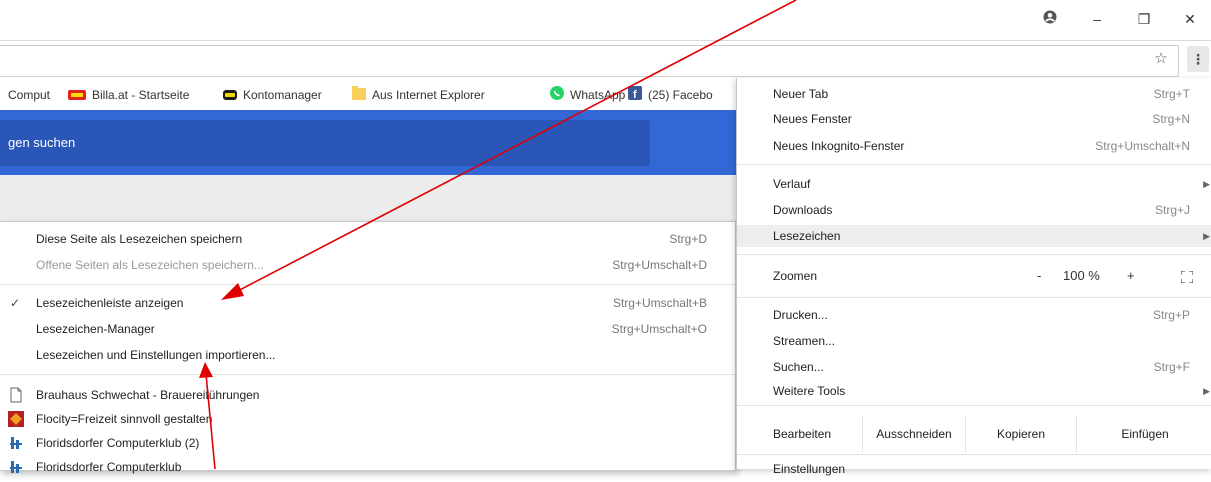  What do you see at coordinates (1198, 59) in the screenshot?
I see `chrome-menu-button: ⋮` at bounding box center [1198, 59].